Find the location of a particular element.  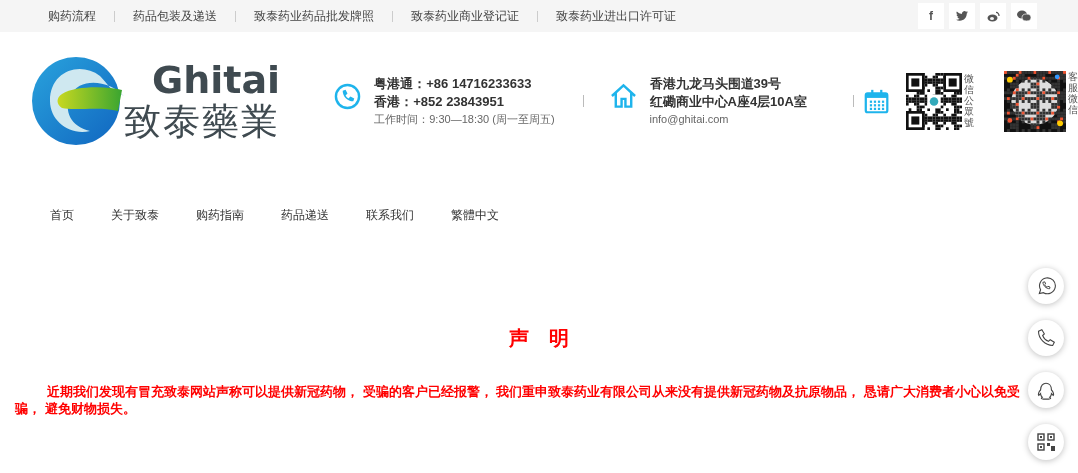

whatsapp-icon is located at coordinates (1046, 286).